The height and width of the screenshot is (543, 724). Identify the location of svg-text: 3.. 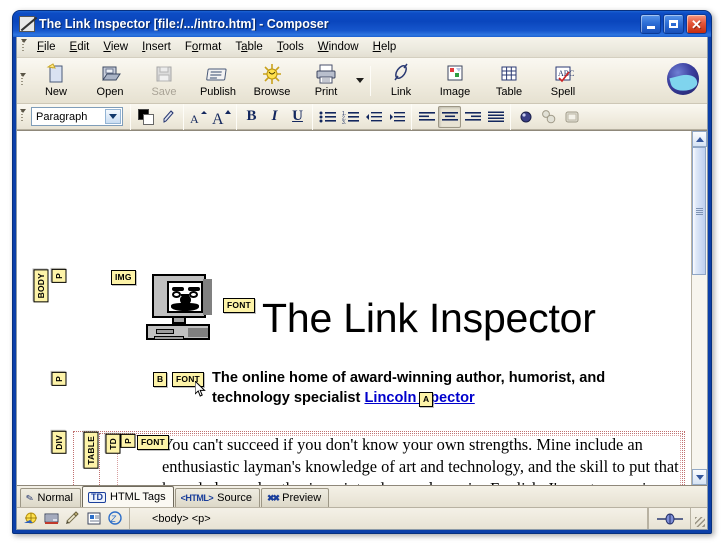
(344, 122).